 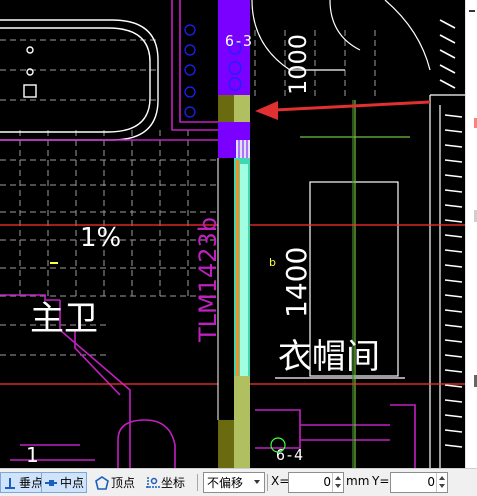 I want to click on vertex-snap-label: 顶点, so click(x=123, y=483).